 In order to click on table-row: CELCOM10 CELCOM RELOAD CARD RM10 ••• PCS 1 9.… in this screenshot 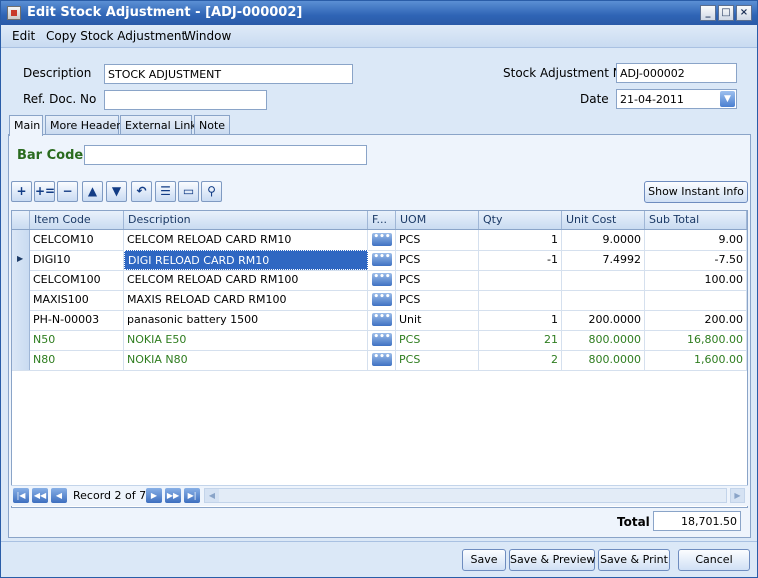, I will do `click(379, 240)`.